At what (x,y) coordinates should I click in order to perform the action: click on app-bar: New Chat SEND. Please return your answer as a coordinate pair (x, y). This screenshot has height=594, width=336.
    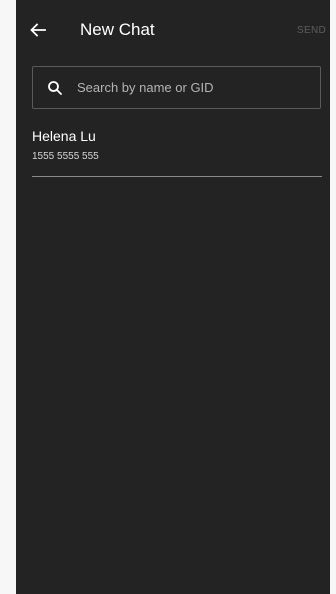
    Looking at the image, I should click on (173, 30).